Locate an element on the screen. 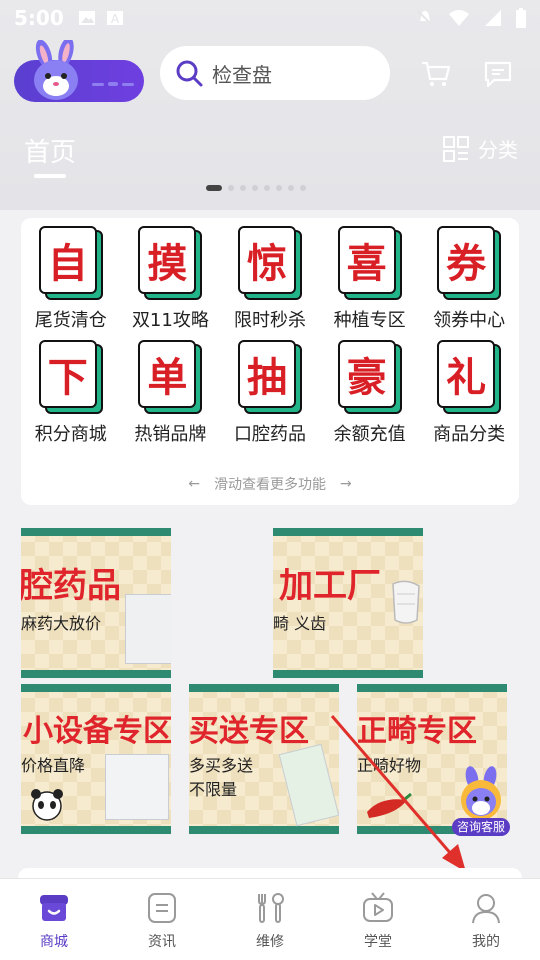  tile-char: 下 is located at coordinates (67, 377).